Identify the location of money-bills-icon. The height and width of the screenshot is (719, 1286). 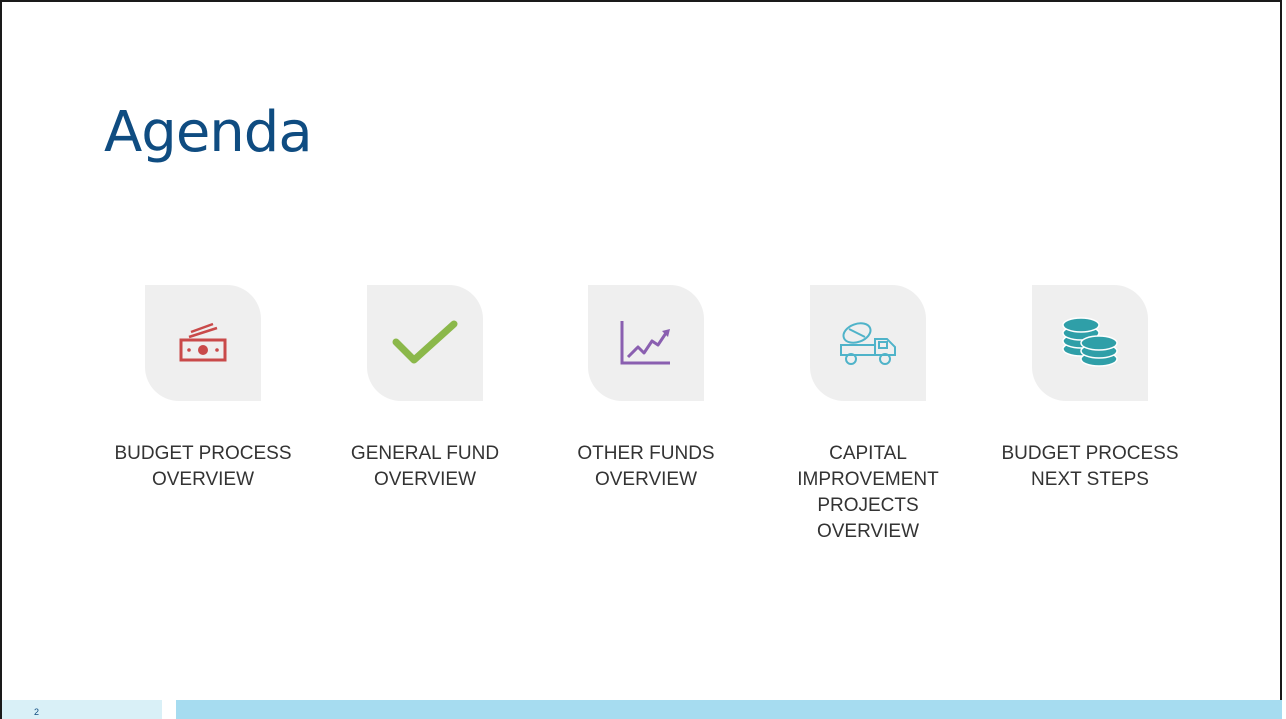
(203, 342).